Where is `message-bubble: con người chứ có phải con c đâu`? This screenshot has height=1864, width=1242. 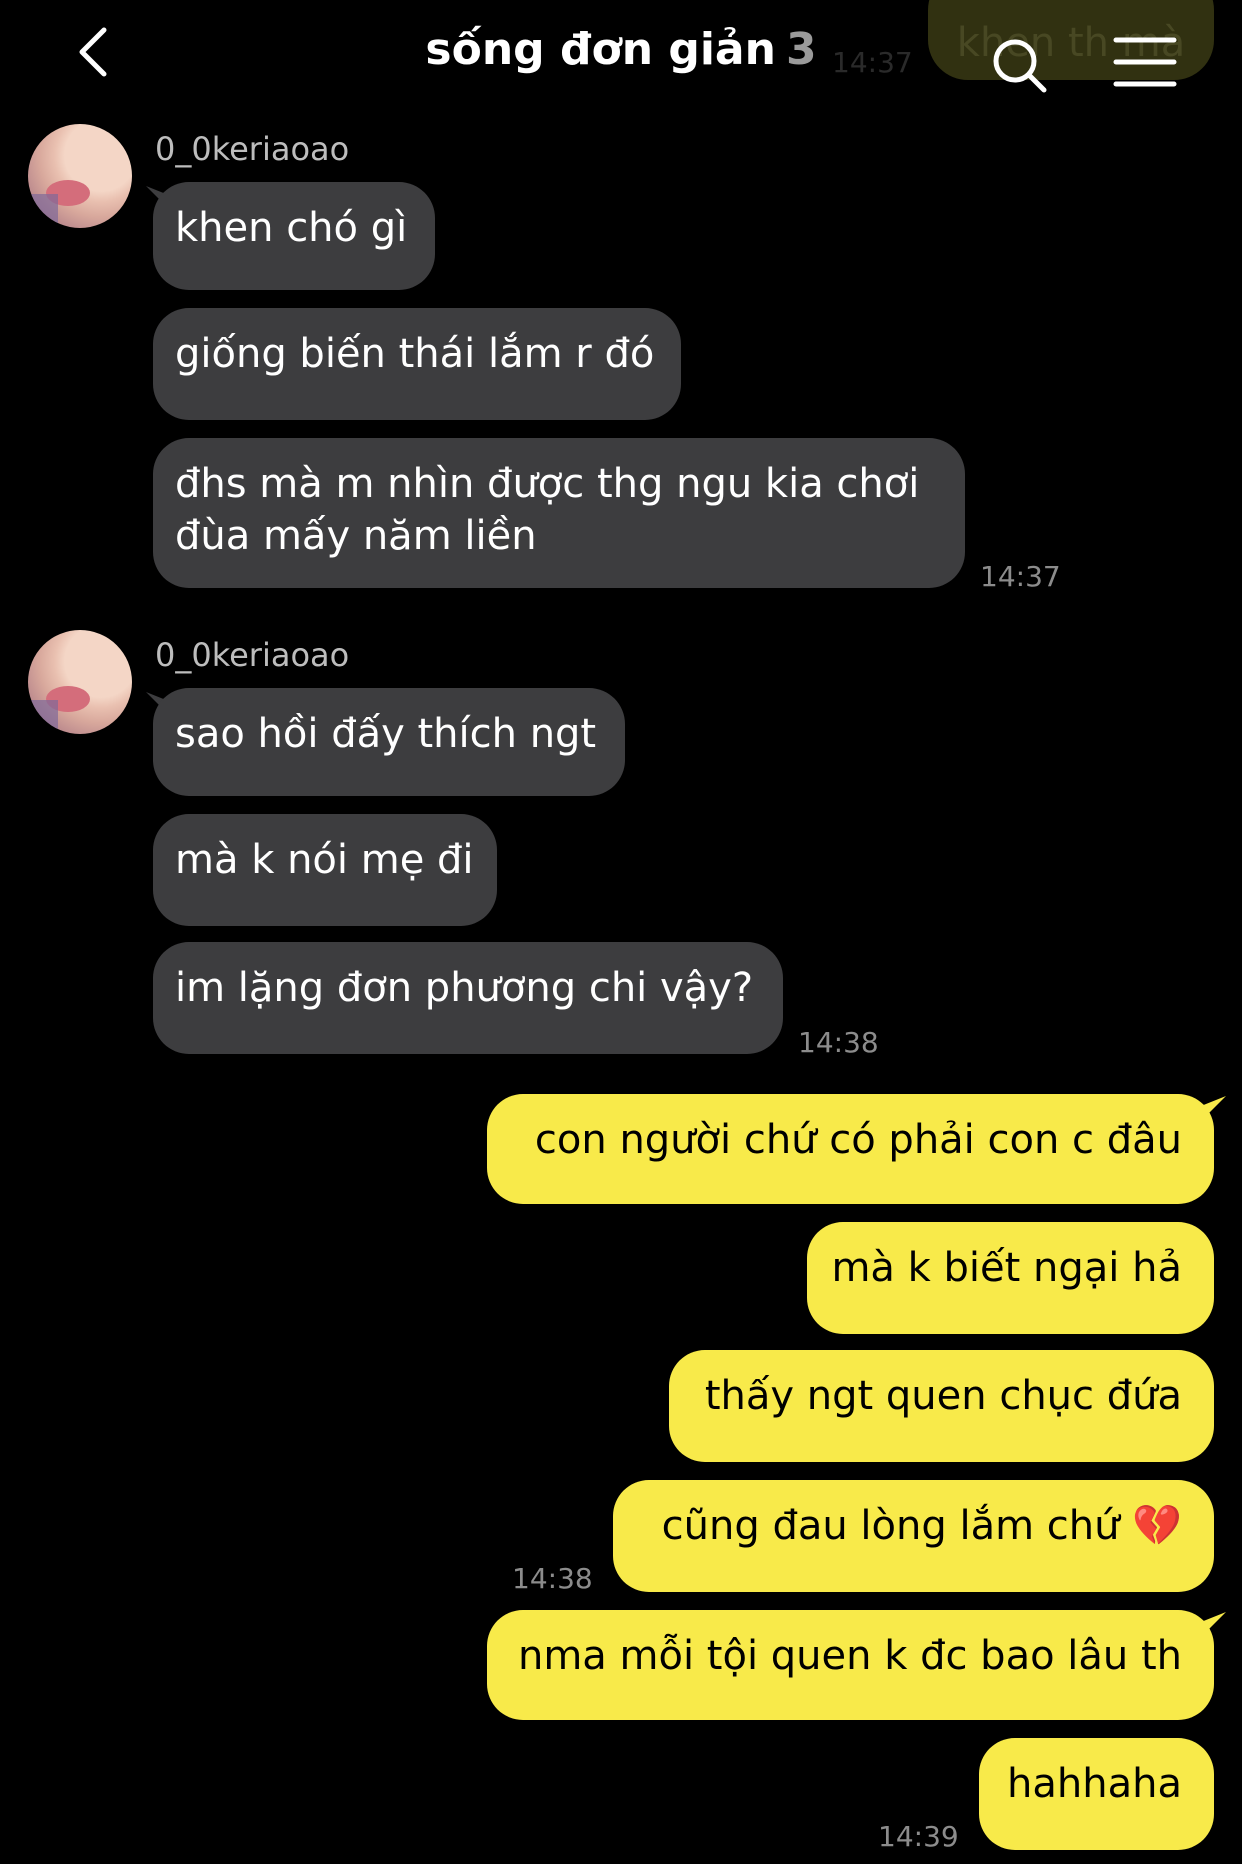
message-bubble: con người chứ có phải con c đâu is located at coordinates (850, 1149).